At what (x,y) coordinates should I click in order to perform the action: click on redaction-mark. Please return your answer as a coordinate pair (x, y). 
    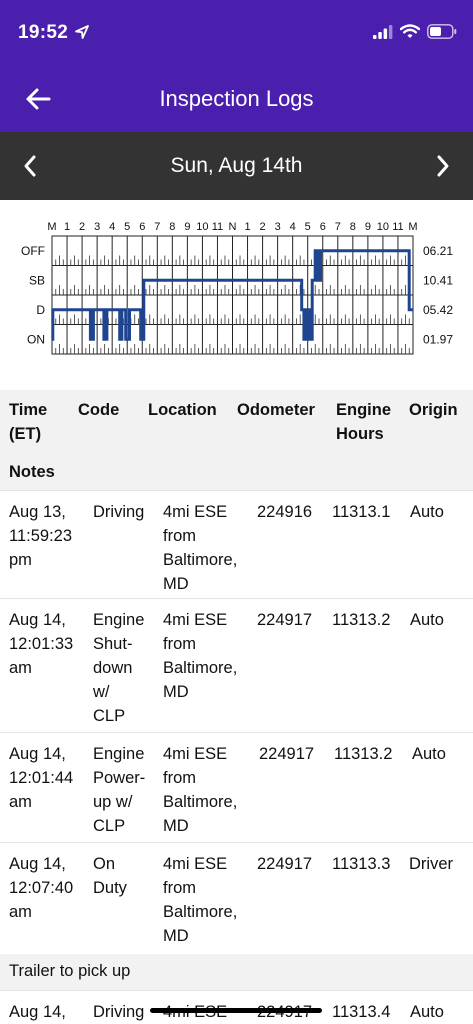
    Looking at the image, I should click on (236, 1010).